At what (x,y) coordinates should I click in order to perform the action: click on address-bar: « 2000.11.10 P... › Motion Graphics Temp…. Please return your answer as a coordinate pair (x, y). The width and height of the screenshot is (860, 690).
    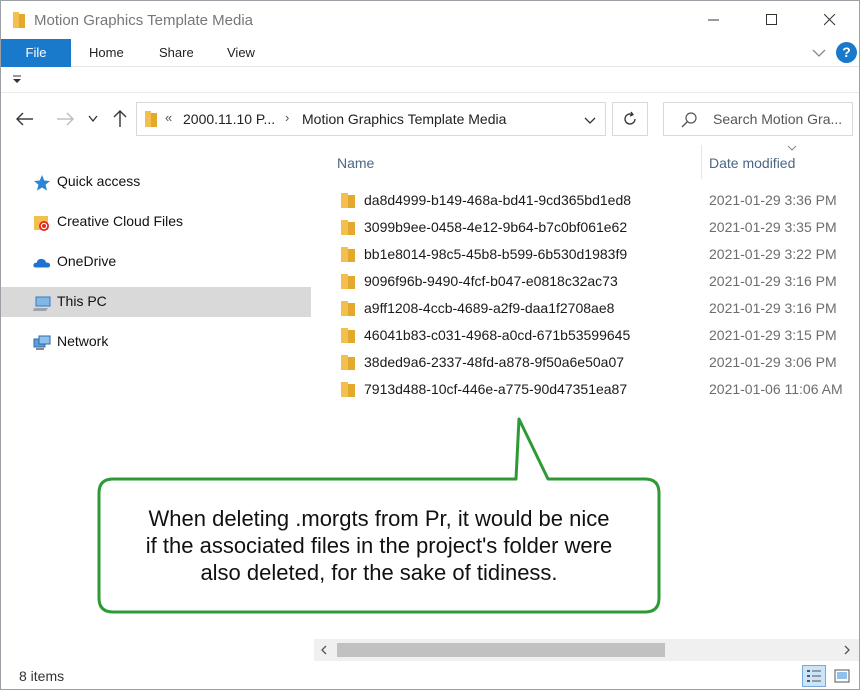
    Looking at the image, I should click on (371, 119).